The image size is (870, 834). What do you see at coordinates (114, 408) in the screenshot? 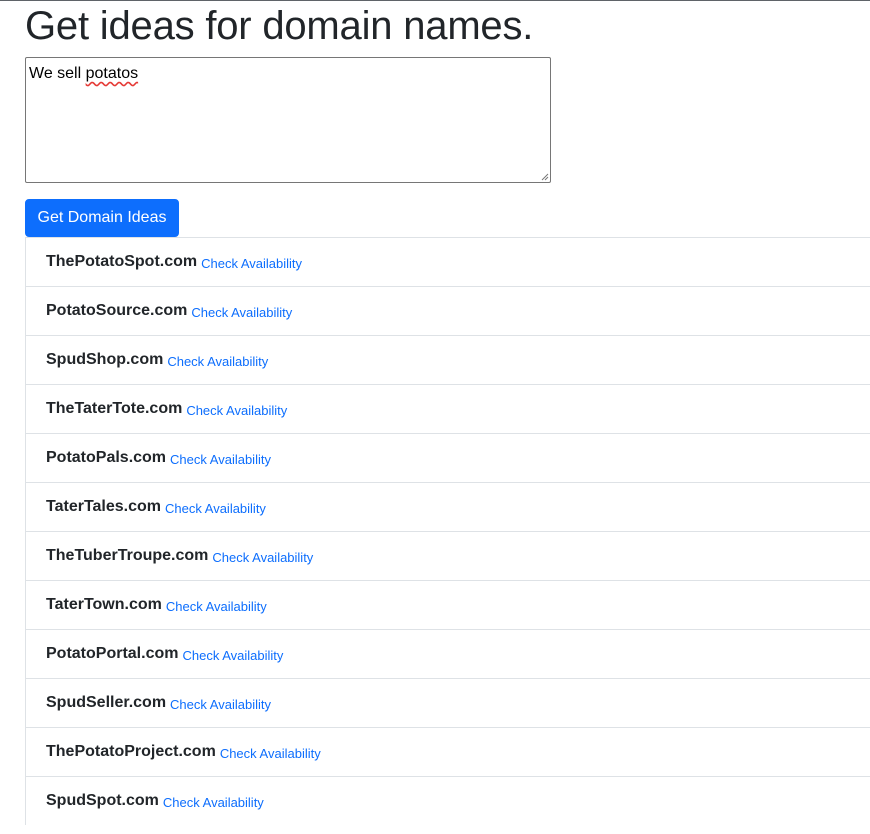
I see `domain-name: TheTaterTote.com` at bounding box center [114, 408].